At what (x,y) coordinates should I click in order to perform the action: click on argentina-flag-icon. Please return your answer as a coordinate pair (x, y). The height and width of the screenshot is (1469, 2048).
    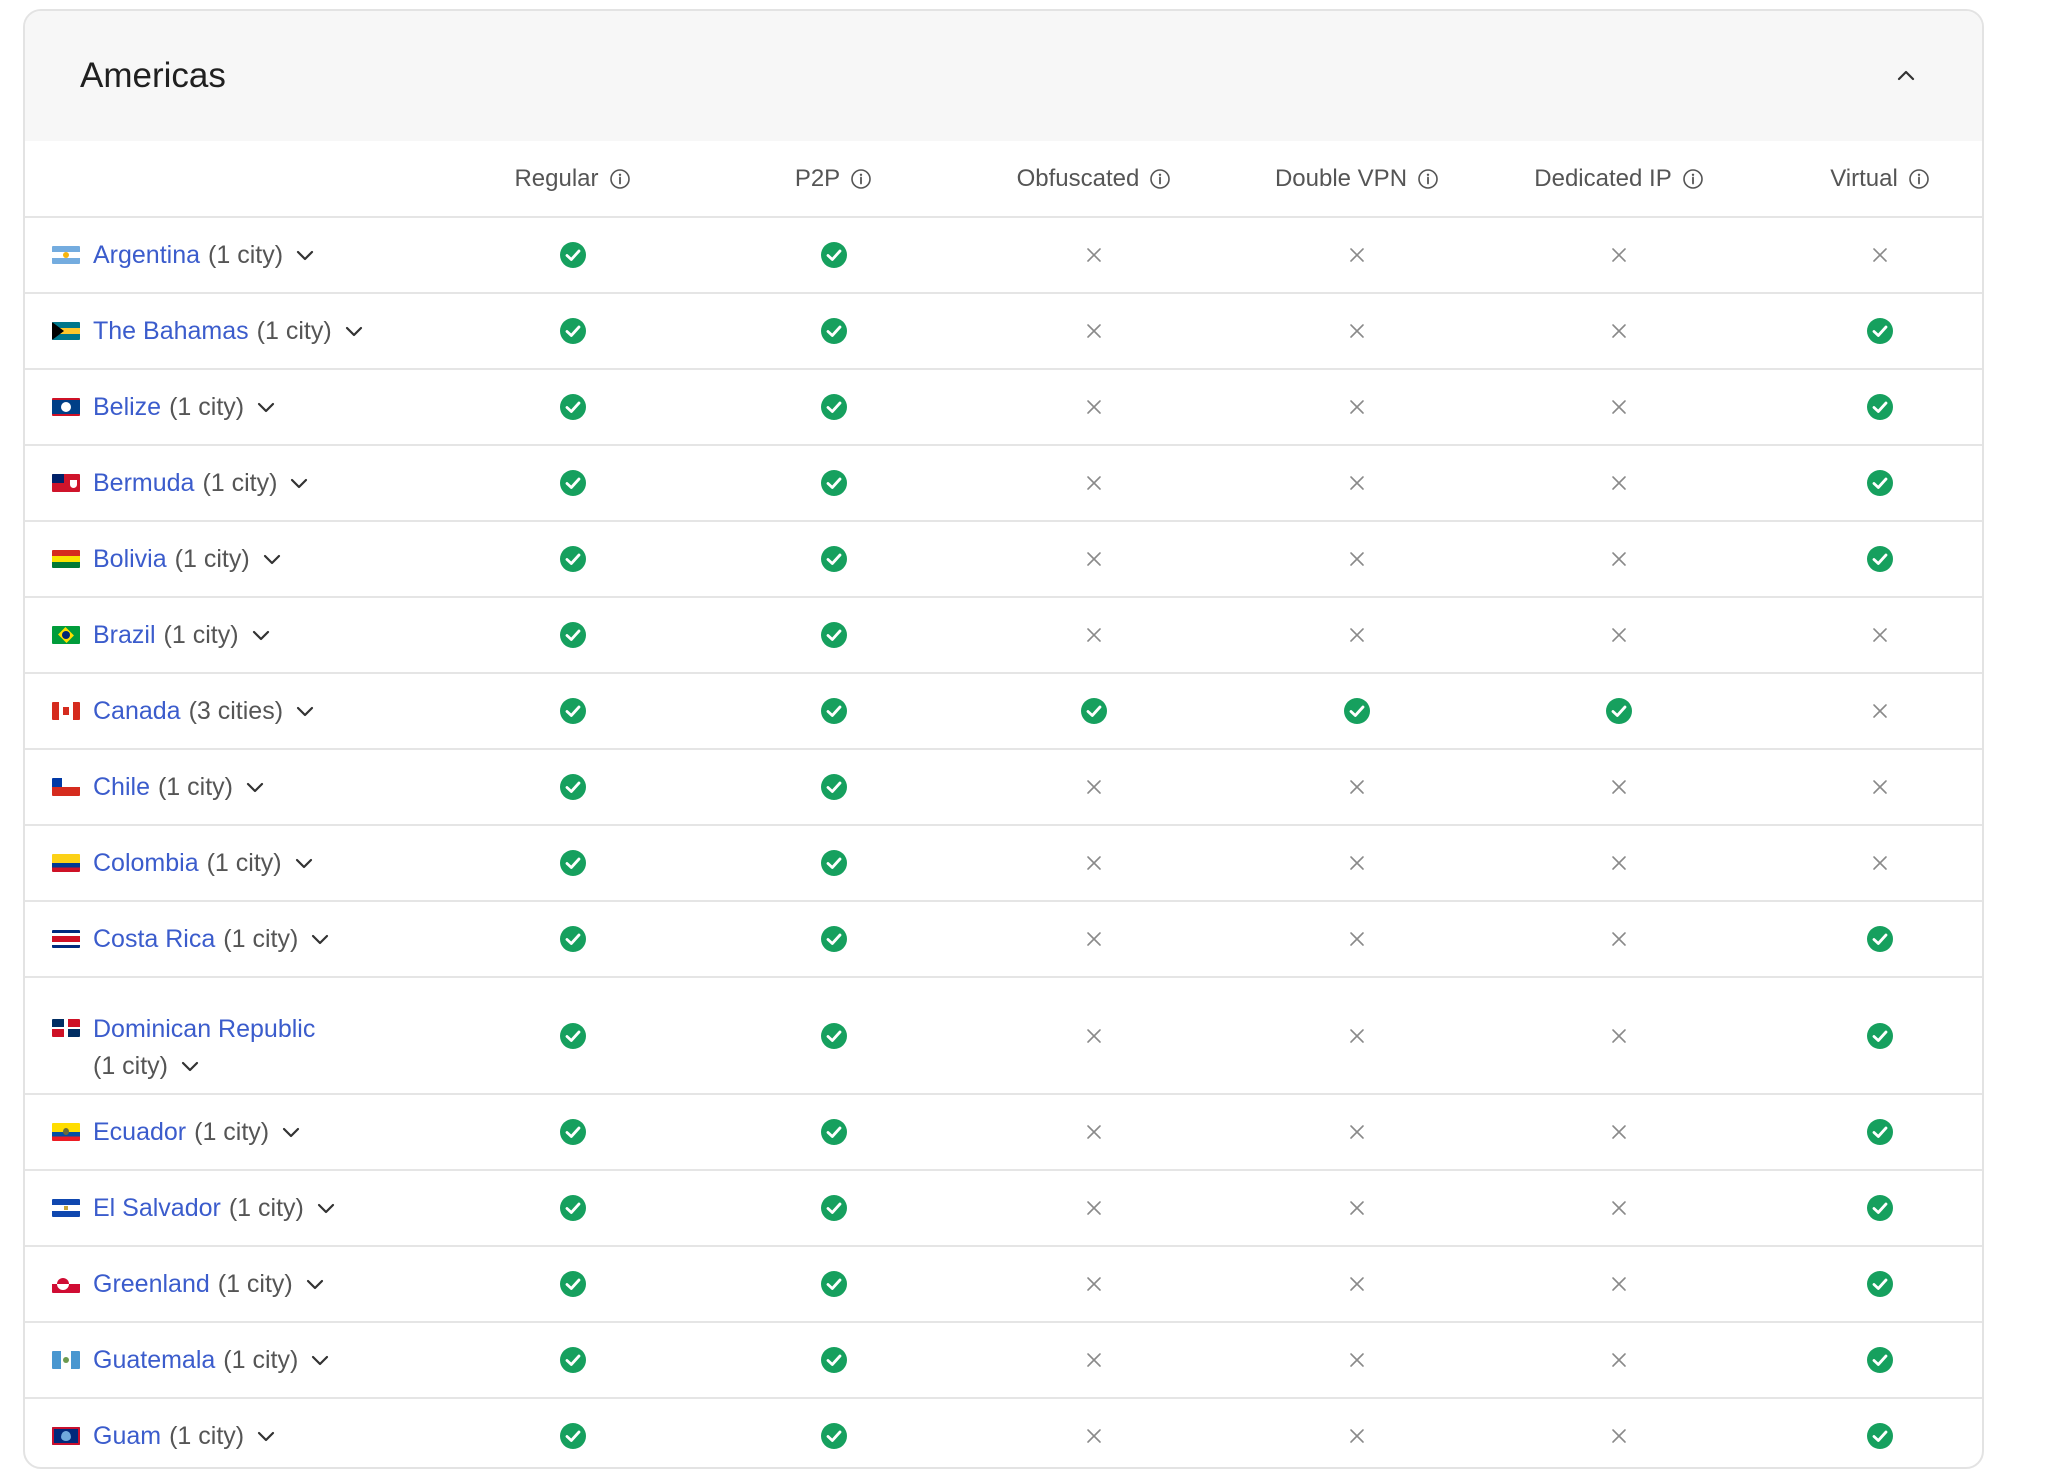
    Looking at the image, I should click on (66, 255).